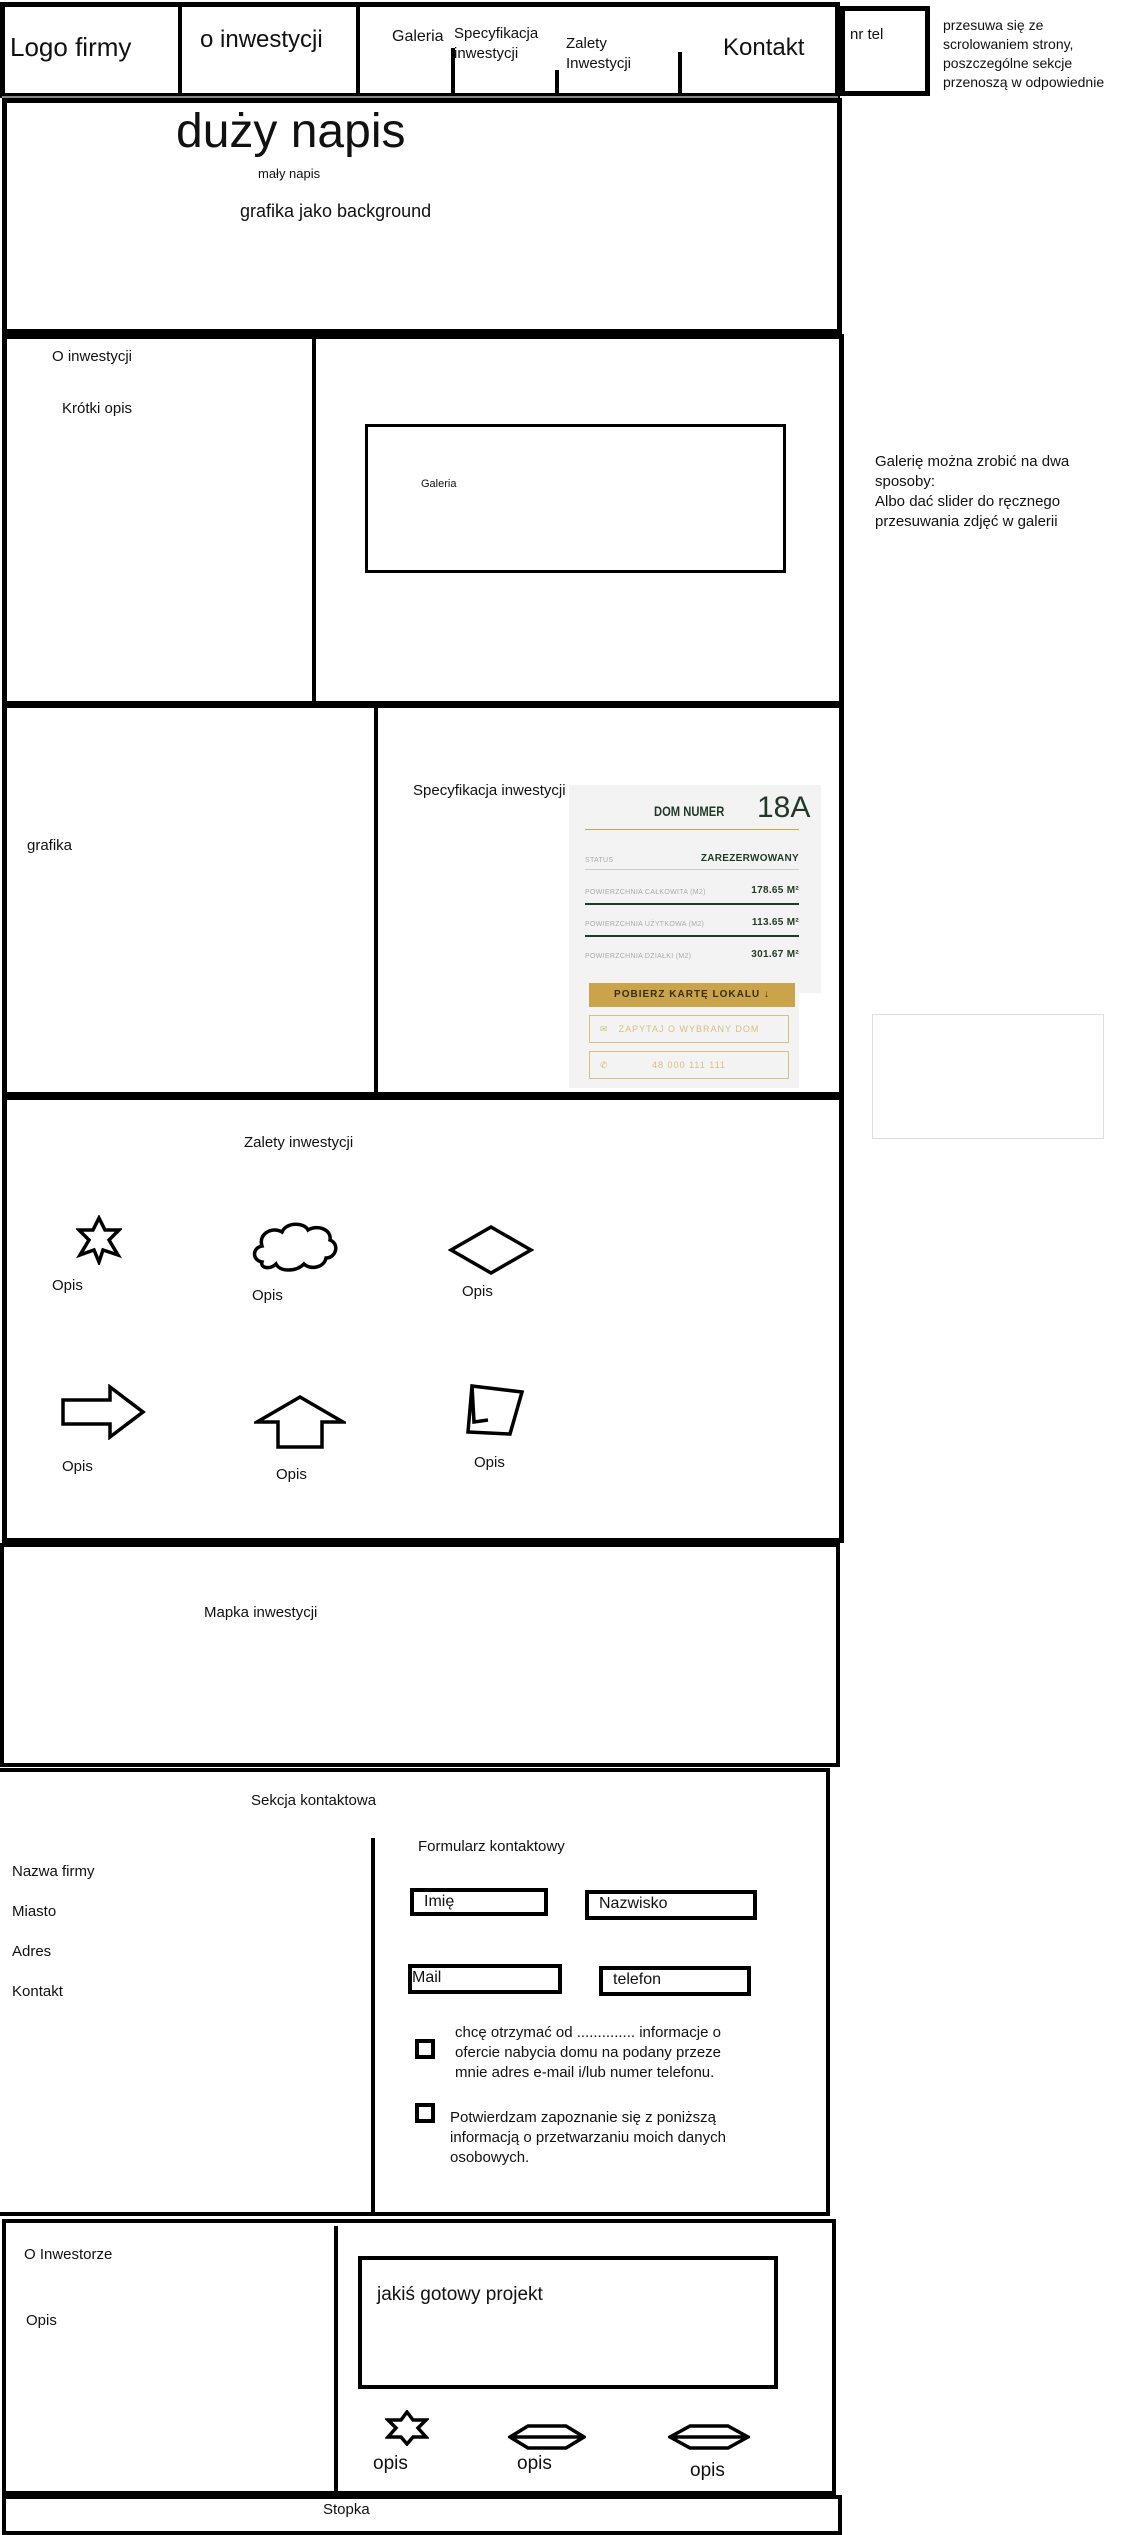 This screenshot has height=2535, width=1127. Describe the element at coordinates (41, 2320) in the screenshot. I see `investor-desc: Opis` at that location.